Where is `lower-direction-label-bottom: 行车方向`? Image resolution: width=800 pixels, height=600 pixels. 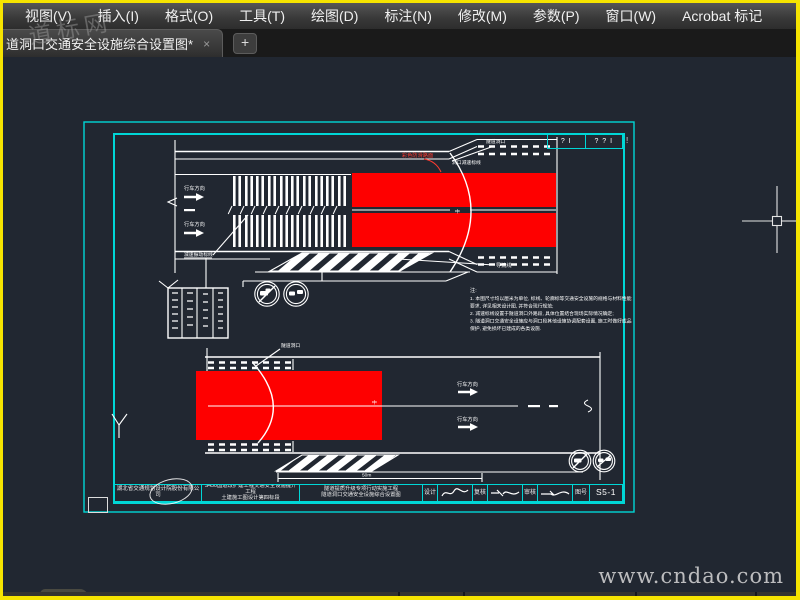
lower-direction-label-bottom: 行车方向 is located at coordinates (467, 419).